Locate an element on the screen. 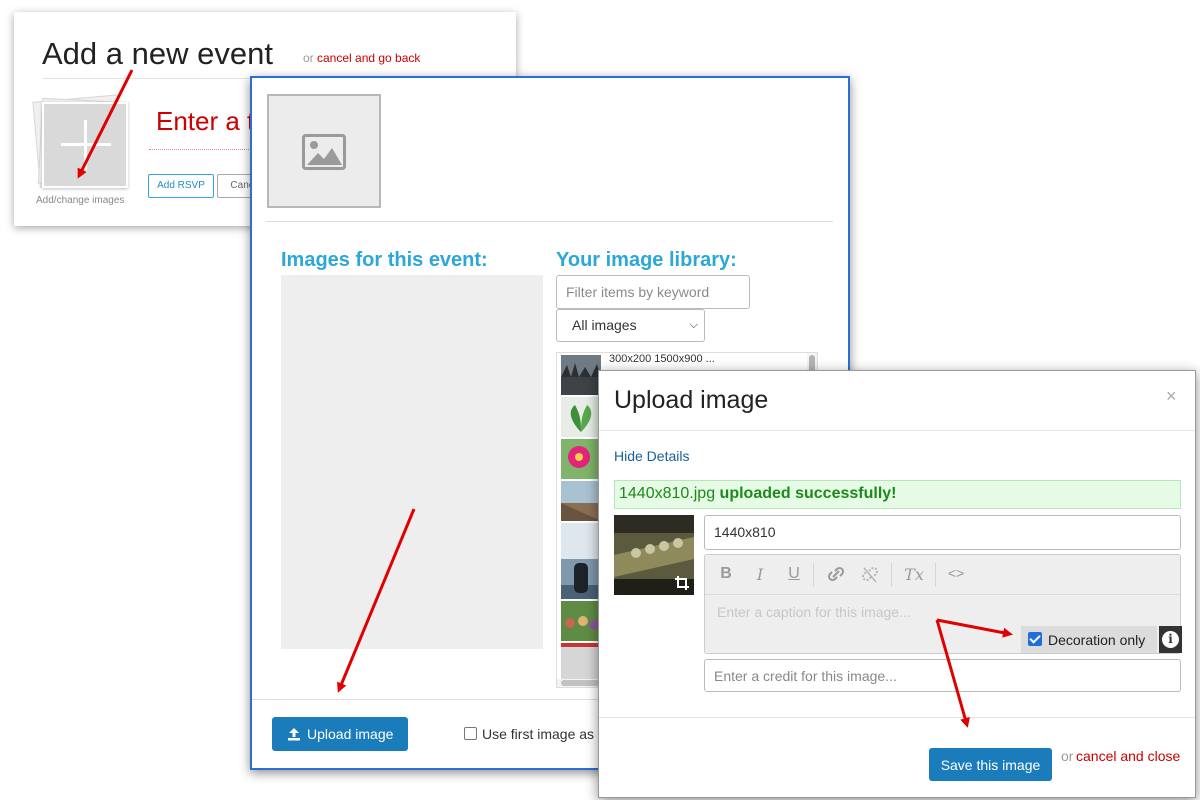 Image resolution: width=1200 pixels, height=800 pixels. image-type-select: All images ⌵ is located at coordinates (630, 325).